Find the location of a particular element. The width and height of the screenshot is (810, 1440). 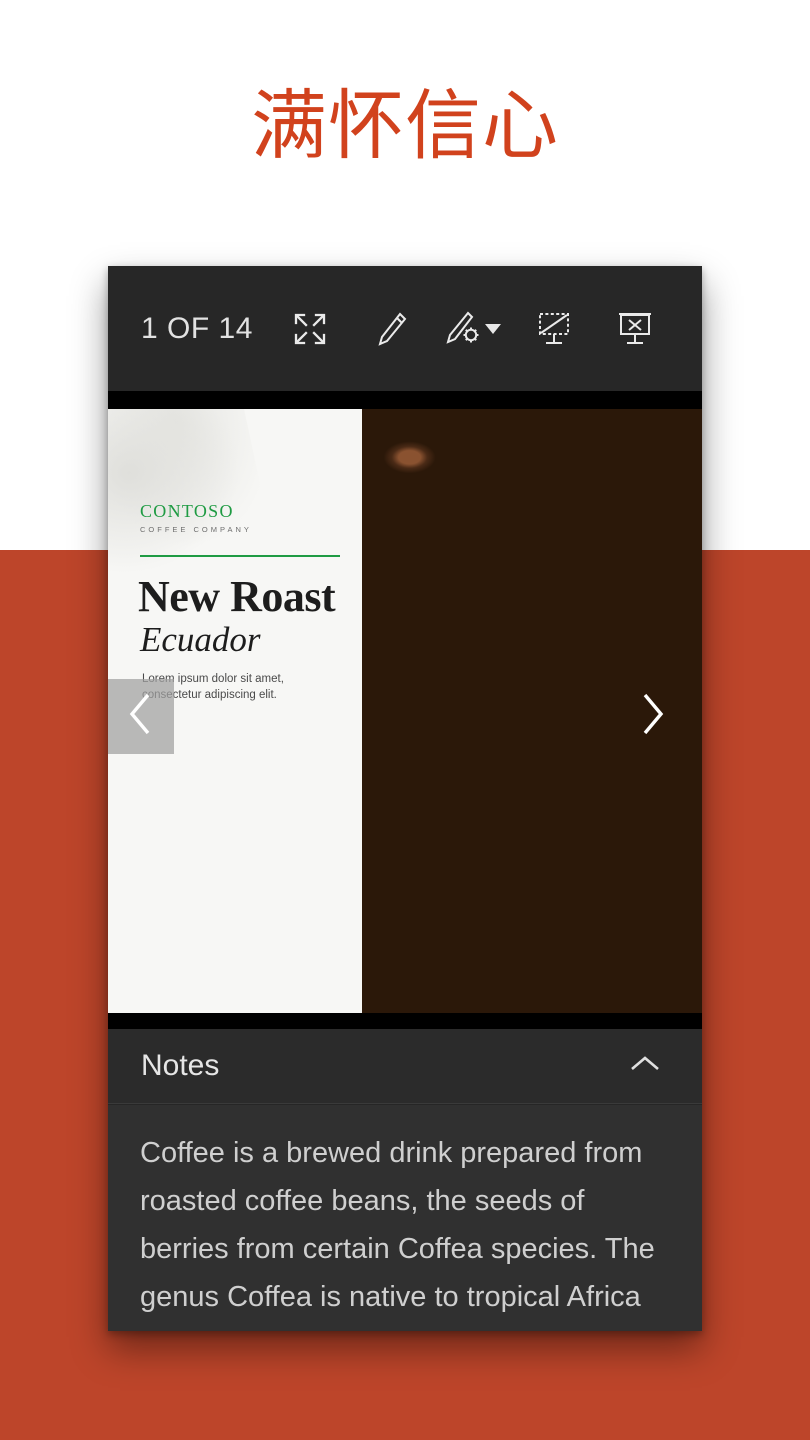

previous-slide-button is located at coordinates (141, 716).